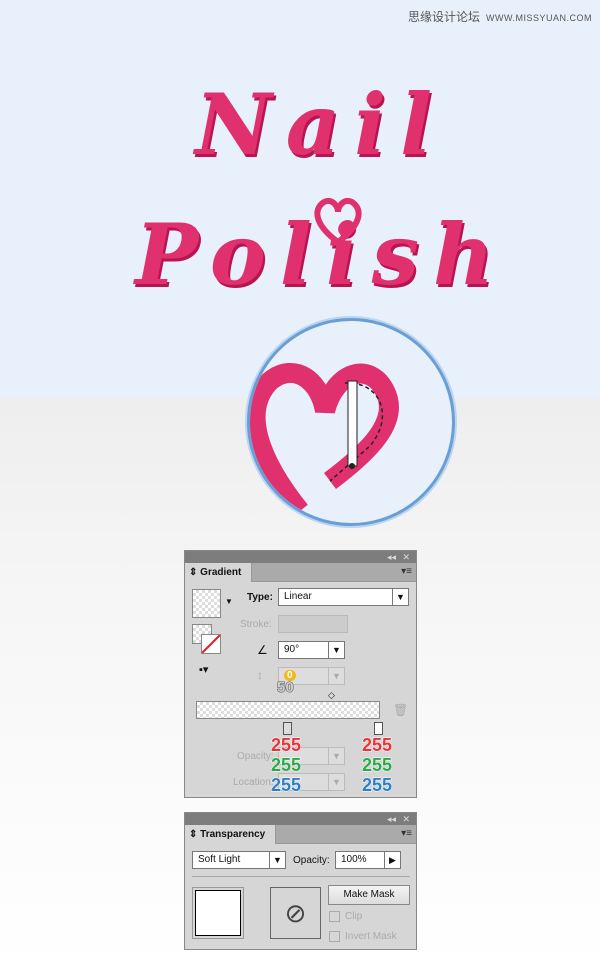 The height and width of the screenshot is (970, 600). What do you see at coordinates (287, 728) in the screenshot?
I see `color-stop-left` at bounding box center [287, 728].